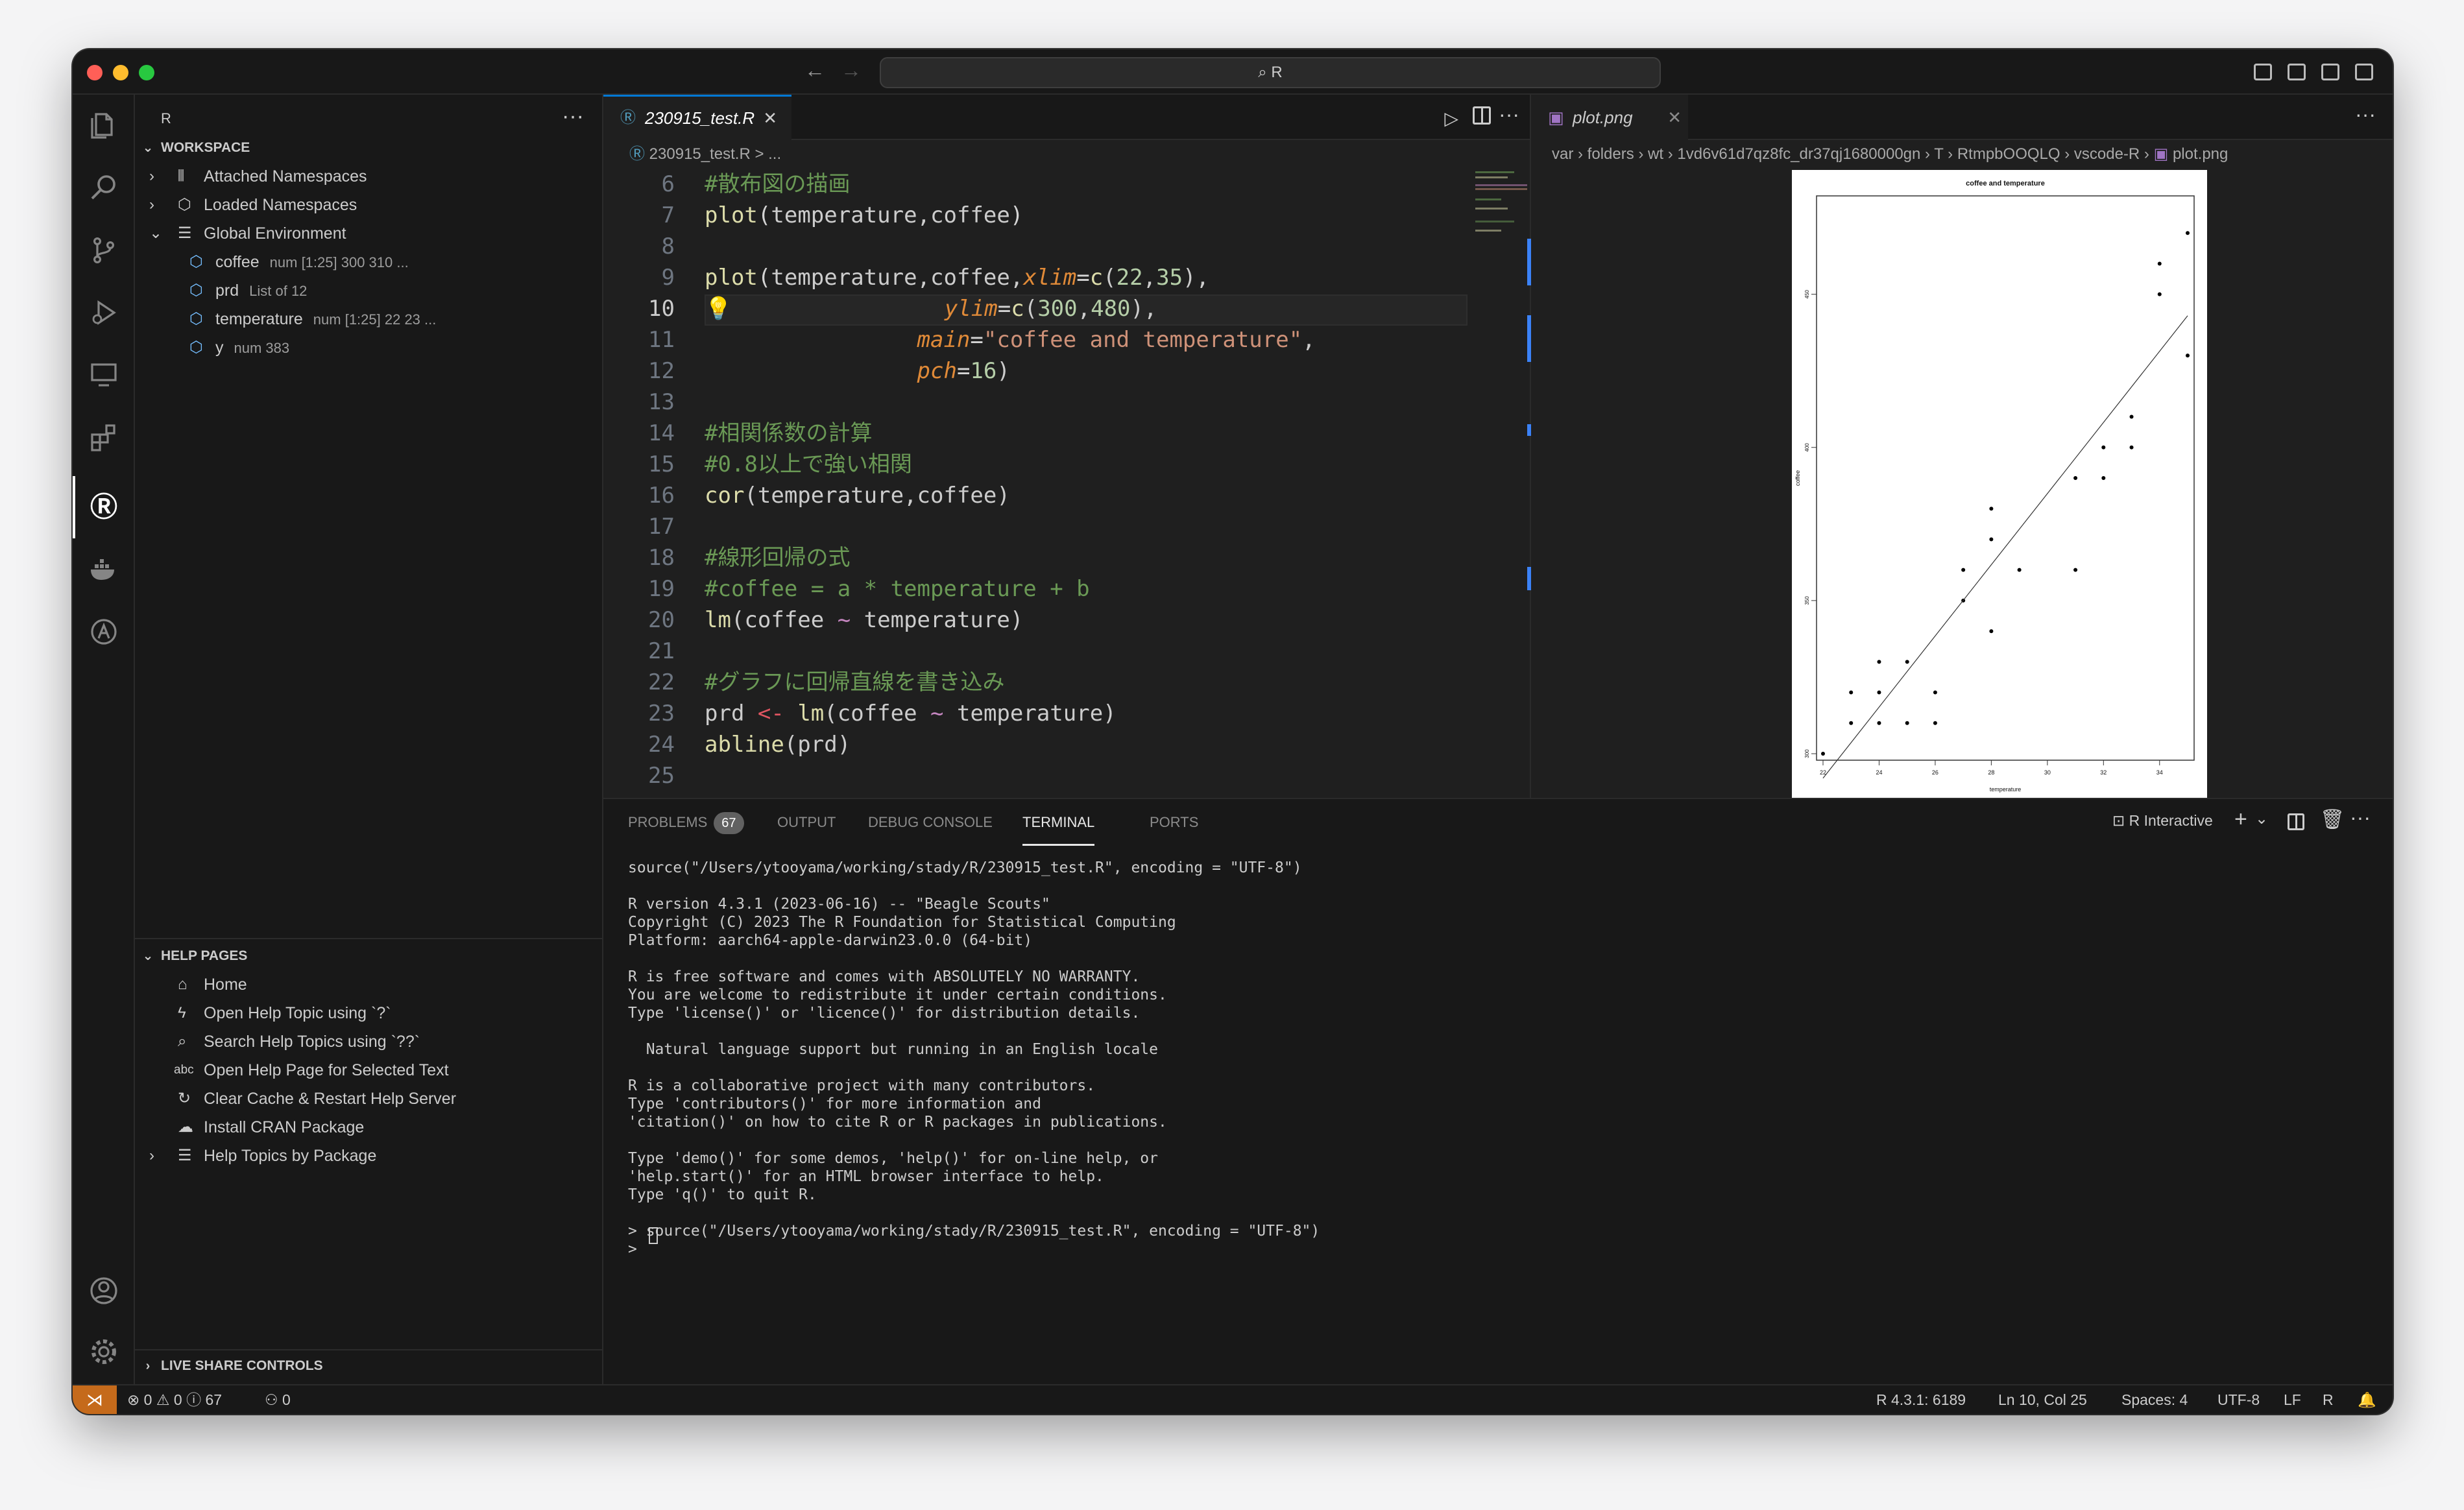 This screenshot has width=2464, height=1510. Describe the element at coordinates (697, 117) in the screenshot. I see `tab-230915-test-r: Ⓡ 230915_test.R ✕` at that location.